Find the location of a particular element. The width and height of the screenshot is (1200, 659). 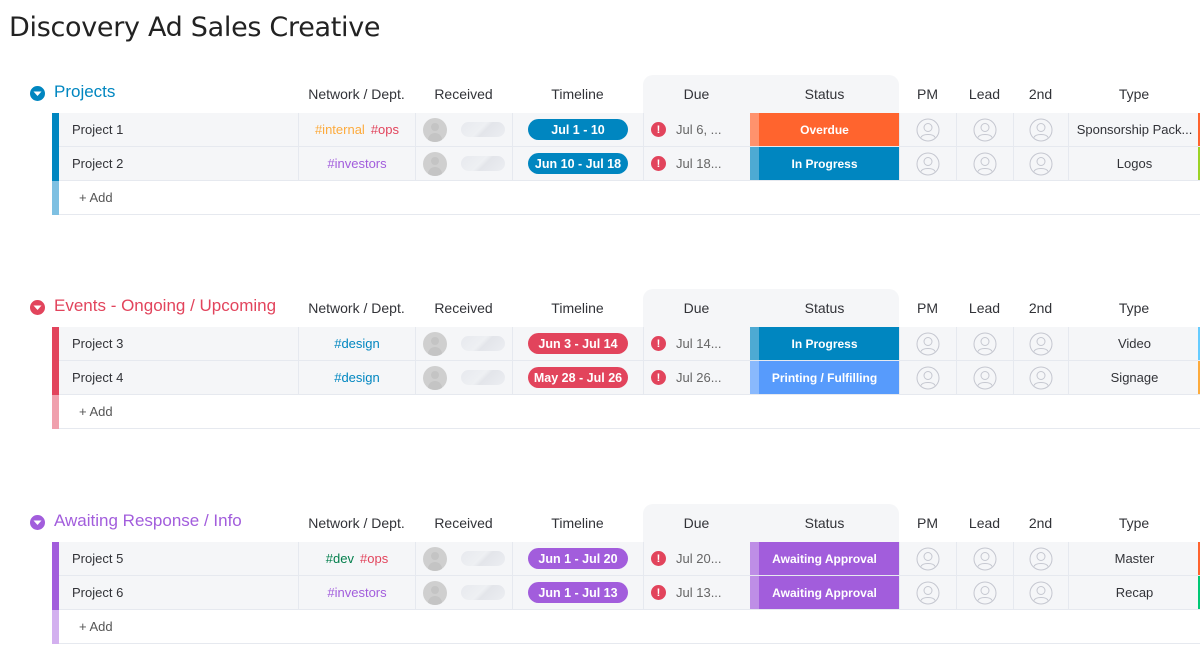

group-title: Events - Ongoing / Upcoming is located at coordinates (165, 306).